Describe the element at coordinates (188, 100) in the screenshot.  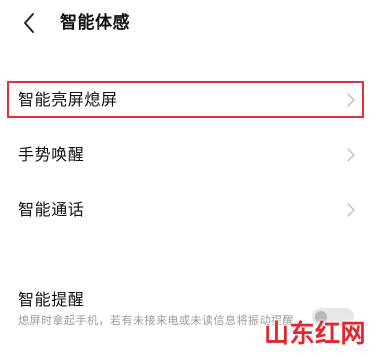
I see `setting-row-smart-screen-on-off: 智能亮屏熄屏` at that location.